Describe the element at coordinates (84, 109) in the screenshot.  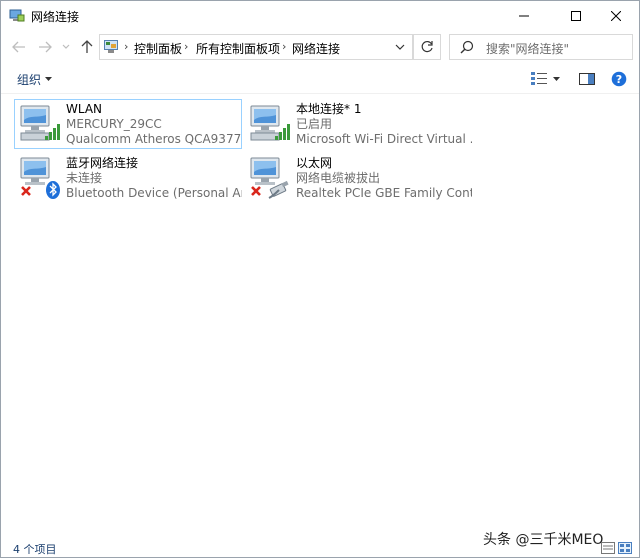
I see `connection-name: WLAN` at that location.